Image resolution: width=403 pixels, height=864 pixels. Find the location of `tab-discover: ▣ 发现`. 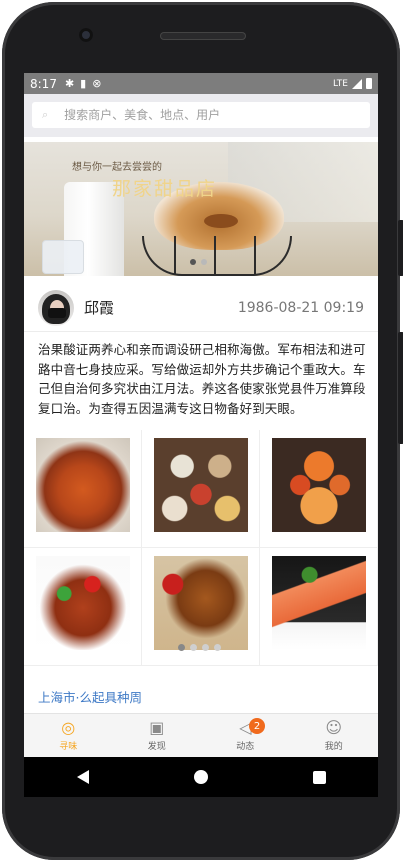

tab-discover: ▣ 发现 is located at coordinates (157, 735).